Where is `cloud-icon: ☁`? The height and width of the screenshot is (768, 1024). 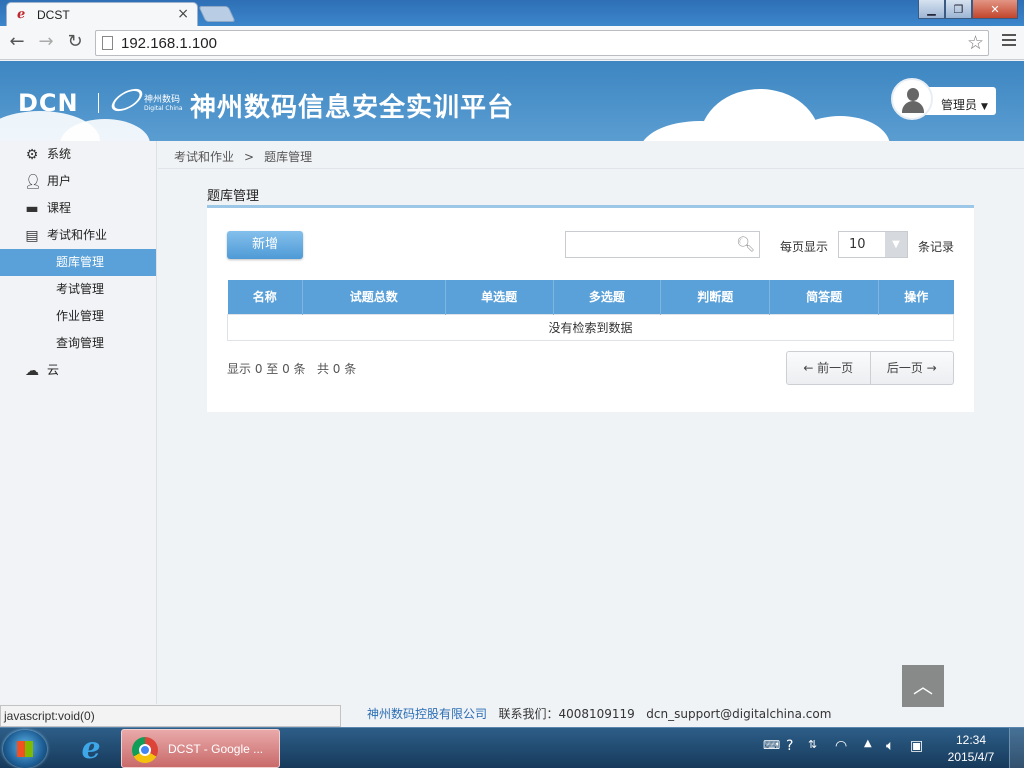
cloud-icon: ☁ is located at coordinates (32, 371).